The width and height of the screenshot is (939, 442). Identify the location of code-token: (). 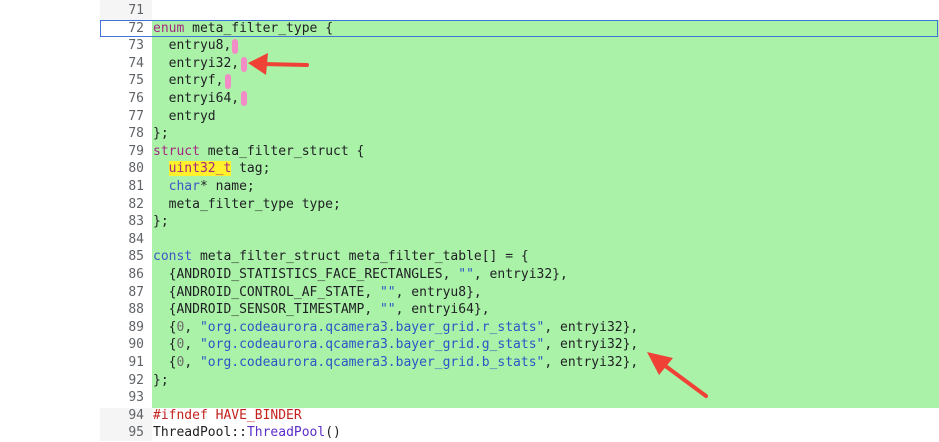
(333, 432).